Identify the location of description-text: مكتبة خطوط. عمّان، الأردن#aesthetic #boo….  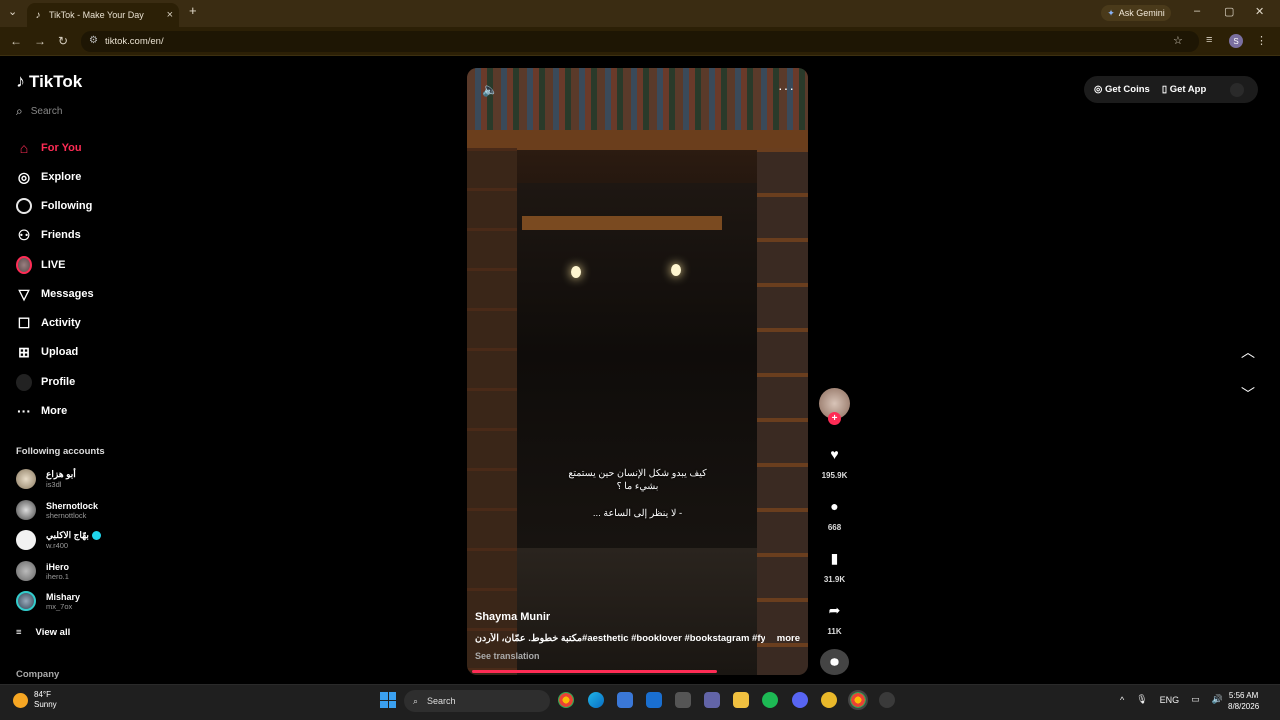
(620, 638).